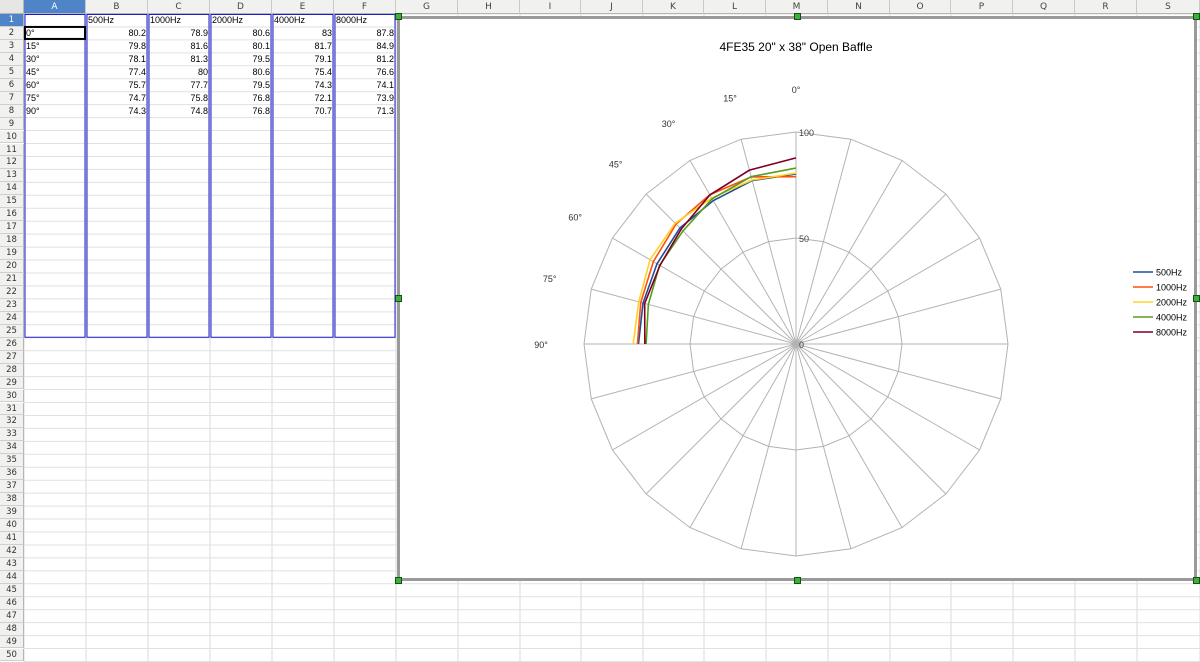 Image resolution: width=1200 pixels, height=662 pixels. I want to click on row-header-6: 6, so click(12, 85).